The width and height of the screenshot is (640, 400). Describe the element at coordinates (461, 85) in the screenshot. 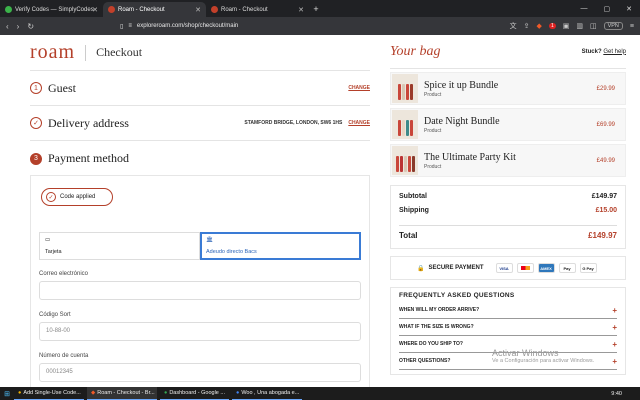

I see `item-name: Spice it up Bundle` at that location.